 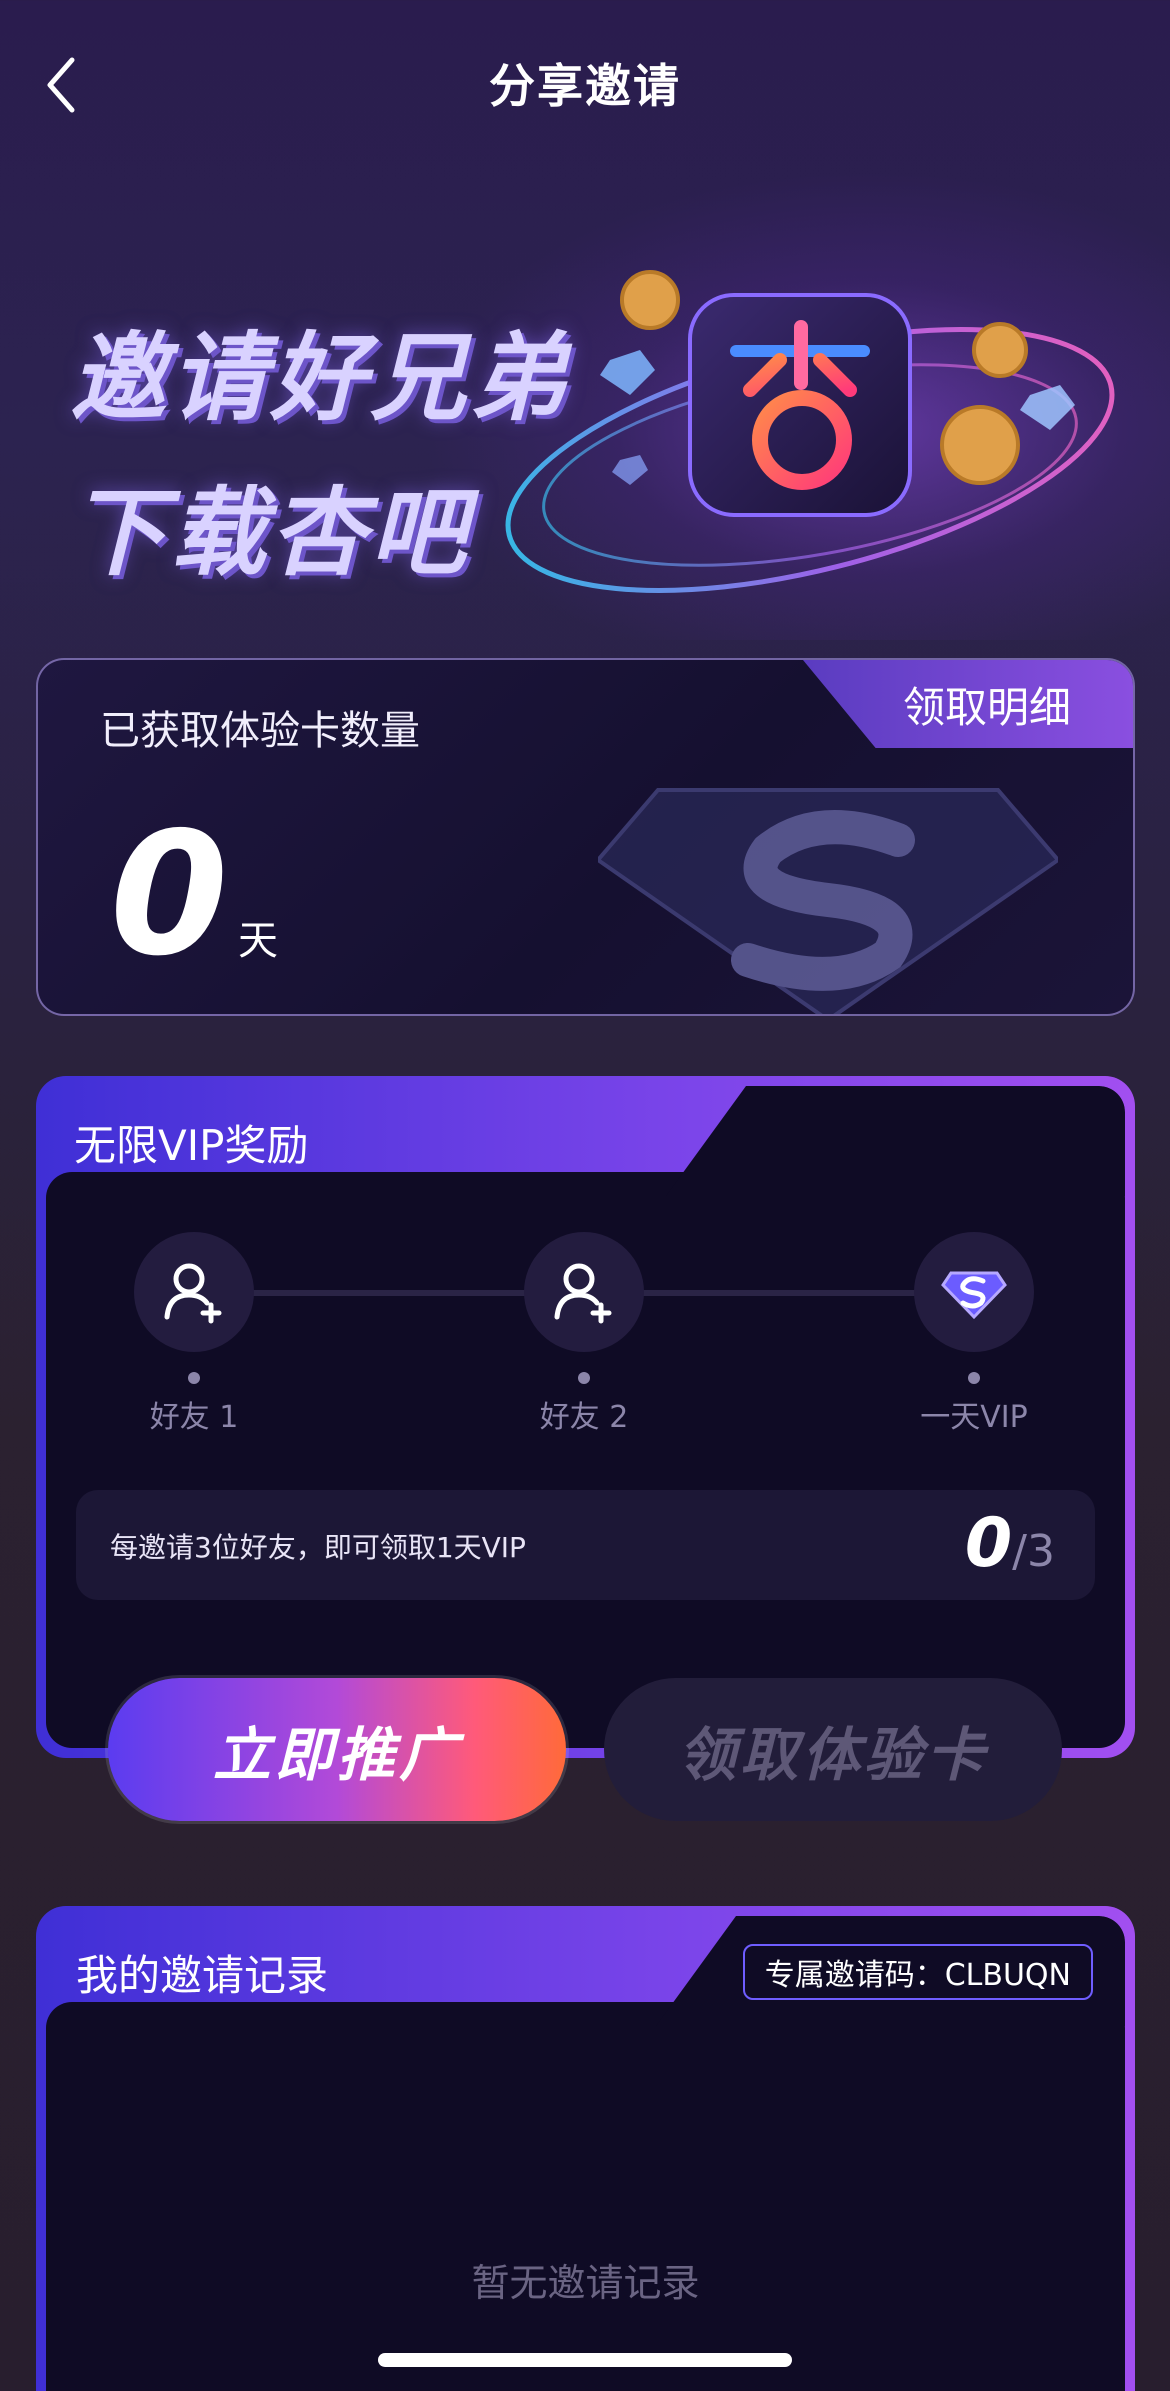 I want to click on step-friend-2: 好友 2, so click(x=584, y=1334).